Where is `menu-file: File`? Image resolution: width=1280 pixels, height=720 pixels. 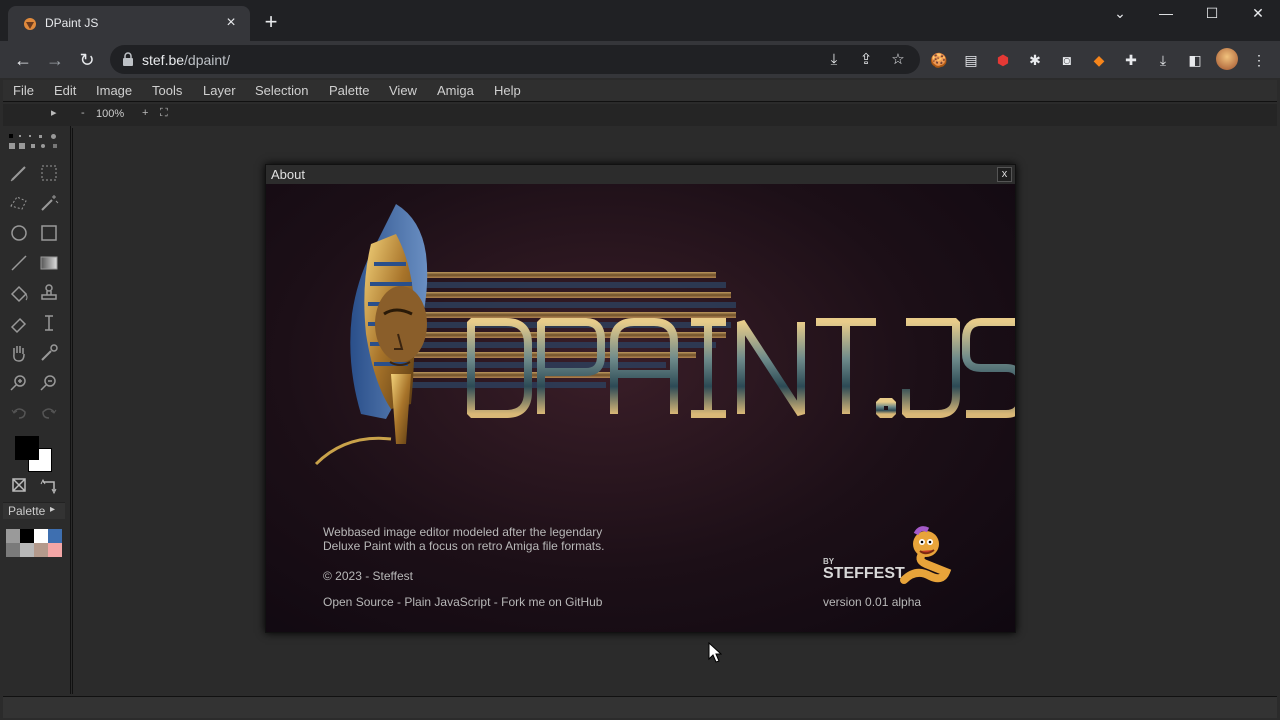 menu-file: File is located at coordinates (23, 90).